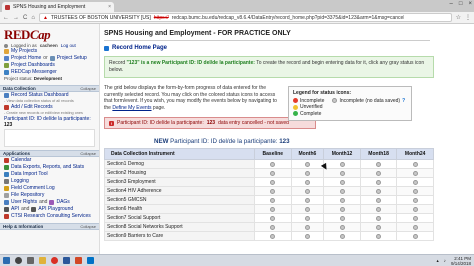 The height and width of the screenshot is (266, 474). I want to click on reload-icon: C, so click(25, 18).